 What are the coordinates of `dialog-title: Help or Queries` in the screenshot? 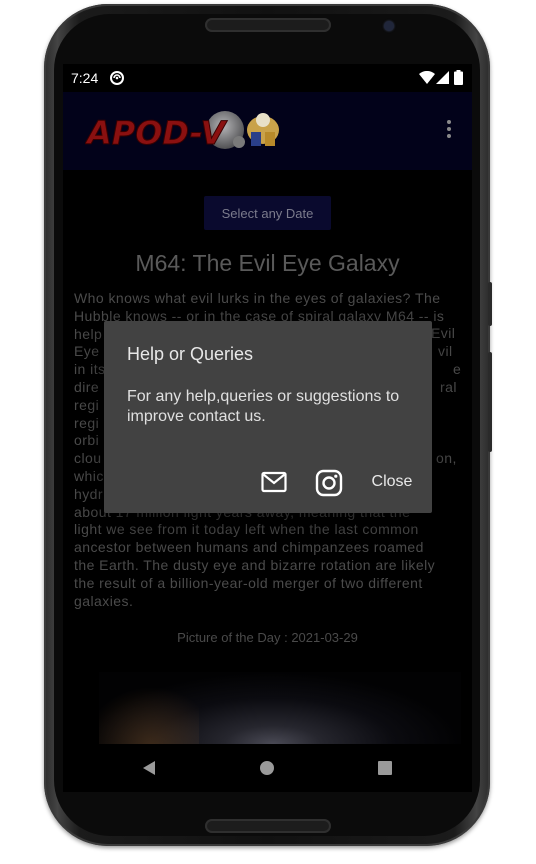 It's located at (190, 354).